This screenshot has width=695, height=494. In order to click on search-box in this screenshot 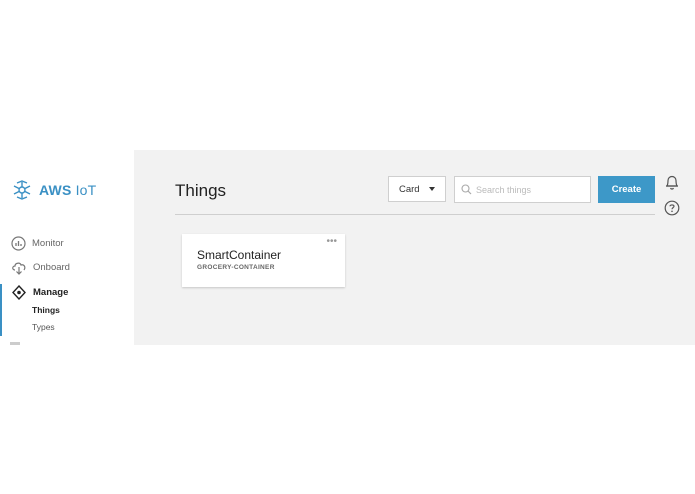, I will do `click(522, 189)`.